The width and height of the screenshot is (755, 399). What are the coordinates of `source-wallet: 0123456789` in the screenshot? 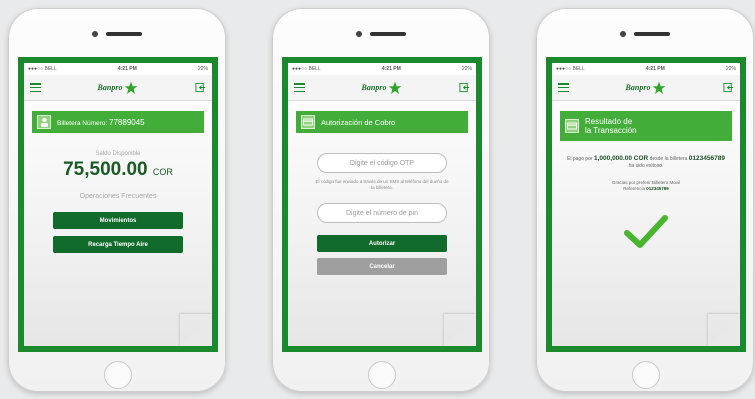 It's located at (706, 158).